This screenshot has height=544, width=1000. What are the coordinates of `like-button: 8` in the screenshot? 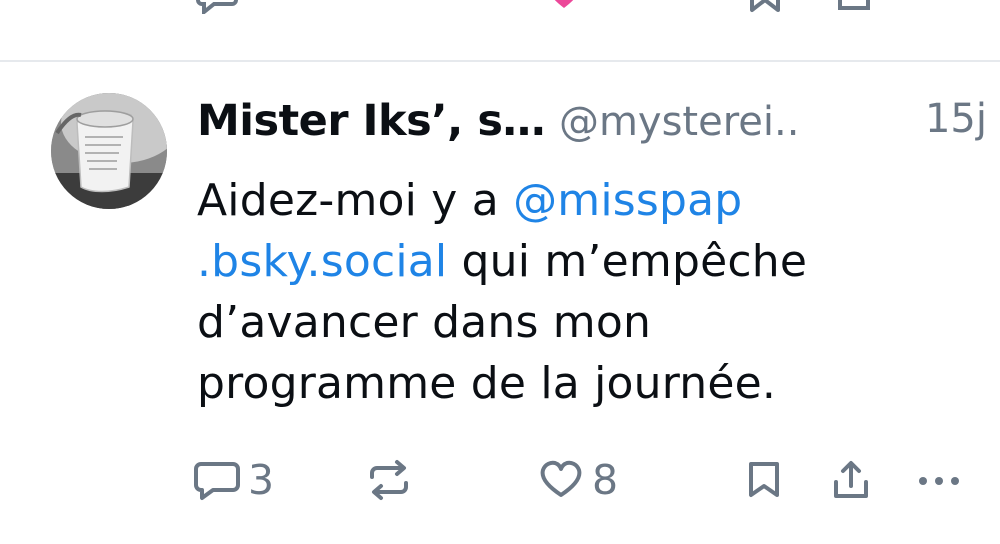 It's located at (578, 480).